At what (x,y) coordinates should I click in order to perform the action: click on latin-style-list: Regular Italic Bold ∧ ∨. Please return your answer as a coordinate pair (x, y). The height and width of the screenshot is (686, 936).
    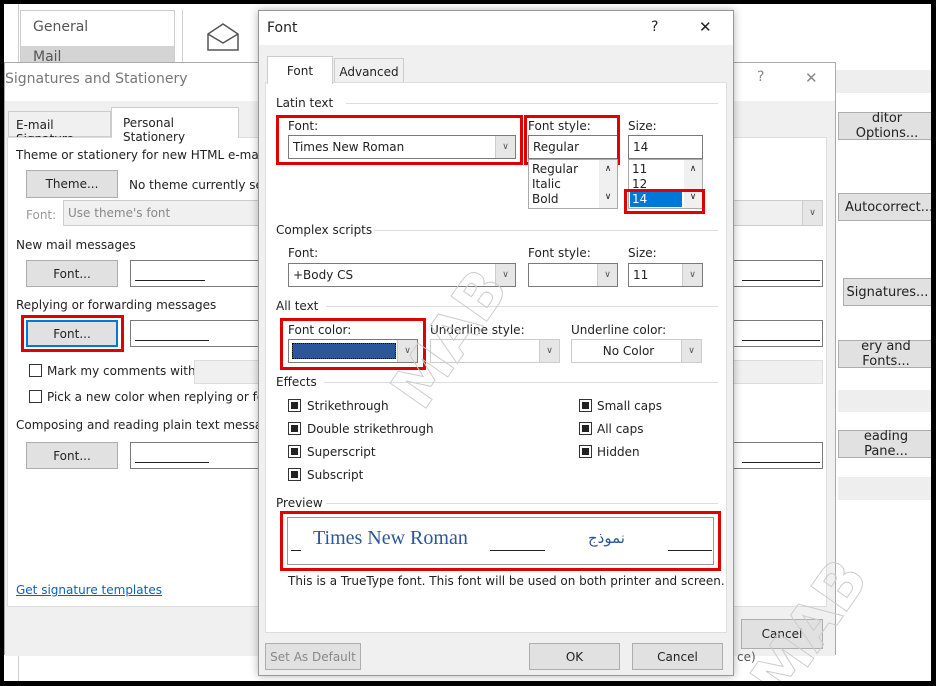
    Looking at the image, I should click on (573, 184).